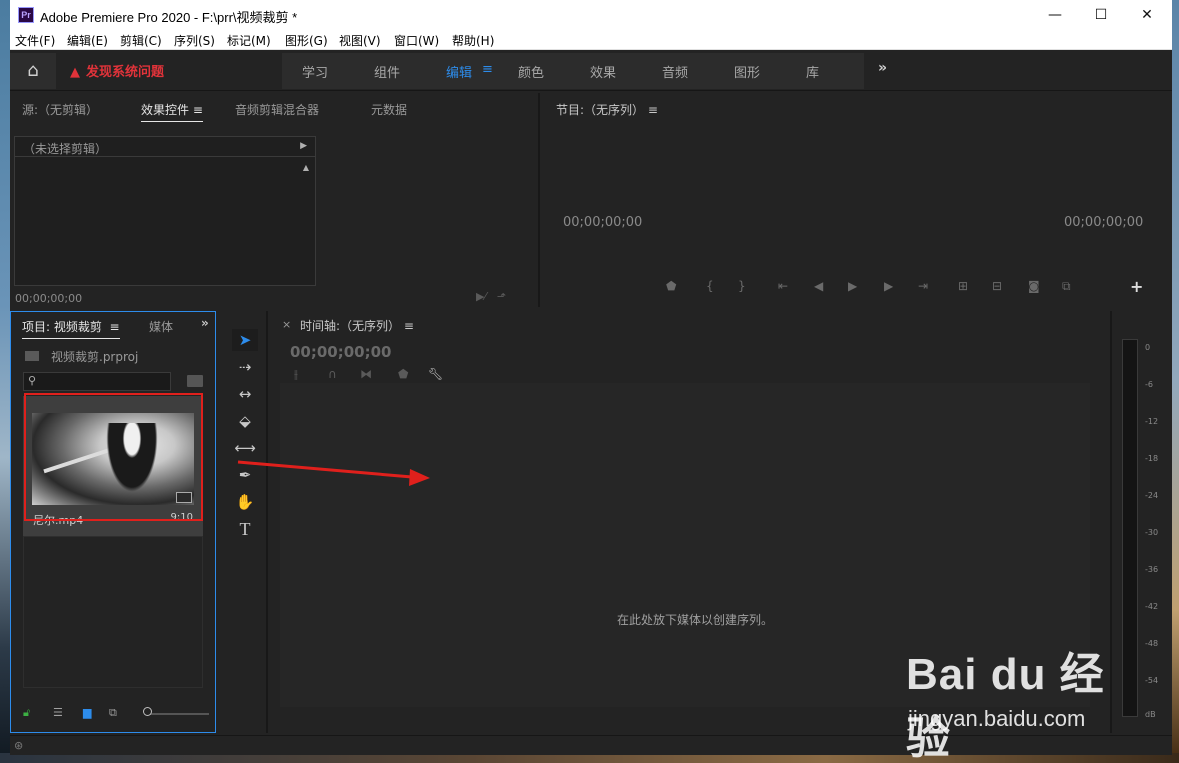  What do you see at coordinates (95, 357) in the screenshot?
I see `project-file-name: 视频裁剪.prproj` at bounding box center [95, 357].